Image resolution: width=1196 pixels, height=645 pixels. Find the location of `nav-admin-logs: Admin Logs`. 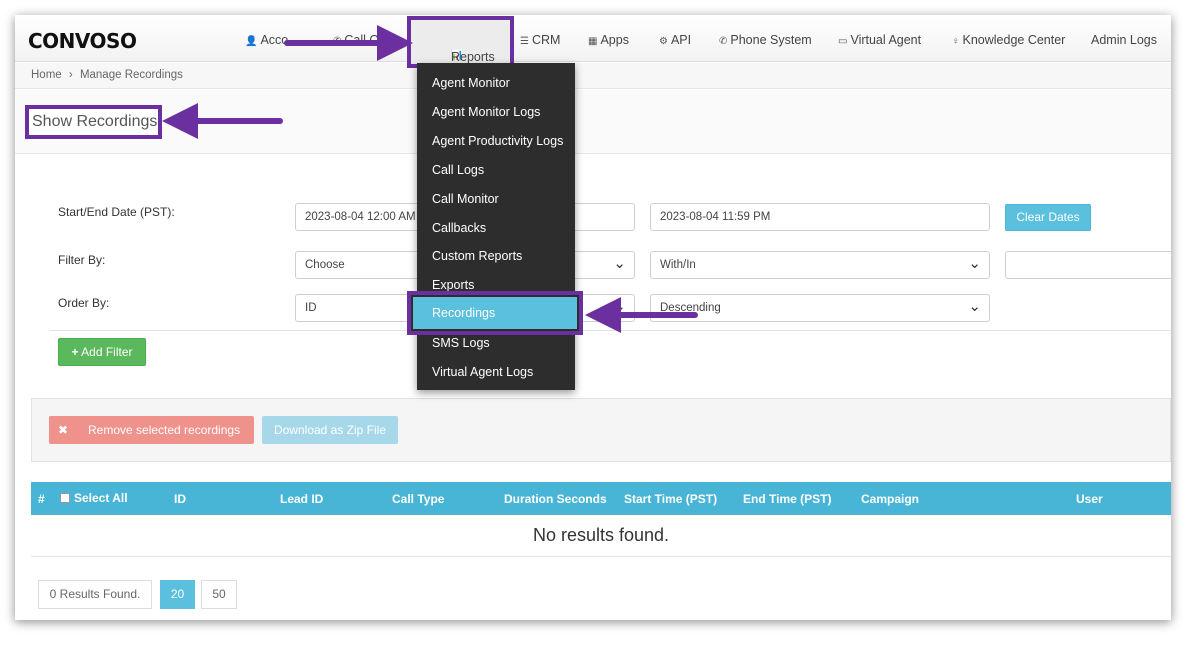

nav-admin-logs: Admin Logs is located at coordinates (1124, 40).